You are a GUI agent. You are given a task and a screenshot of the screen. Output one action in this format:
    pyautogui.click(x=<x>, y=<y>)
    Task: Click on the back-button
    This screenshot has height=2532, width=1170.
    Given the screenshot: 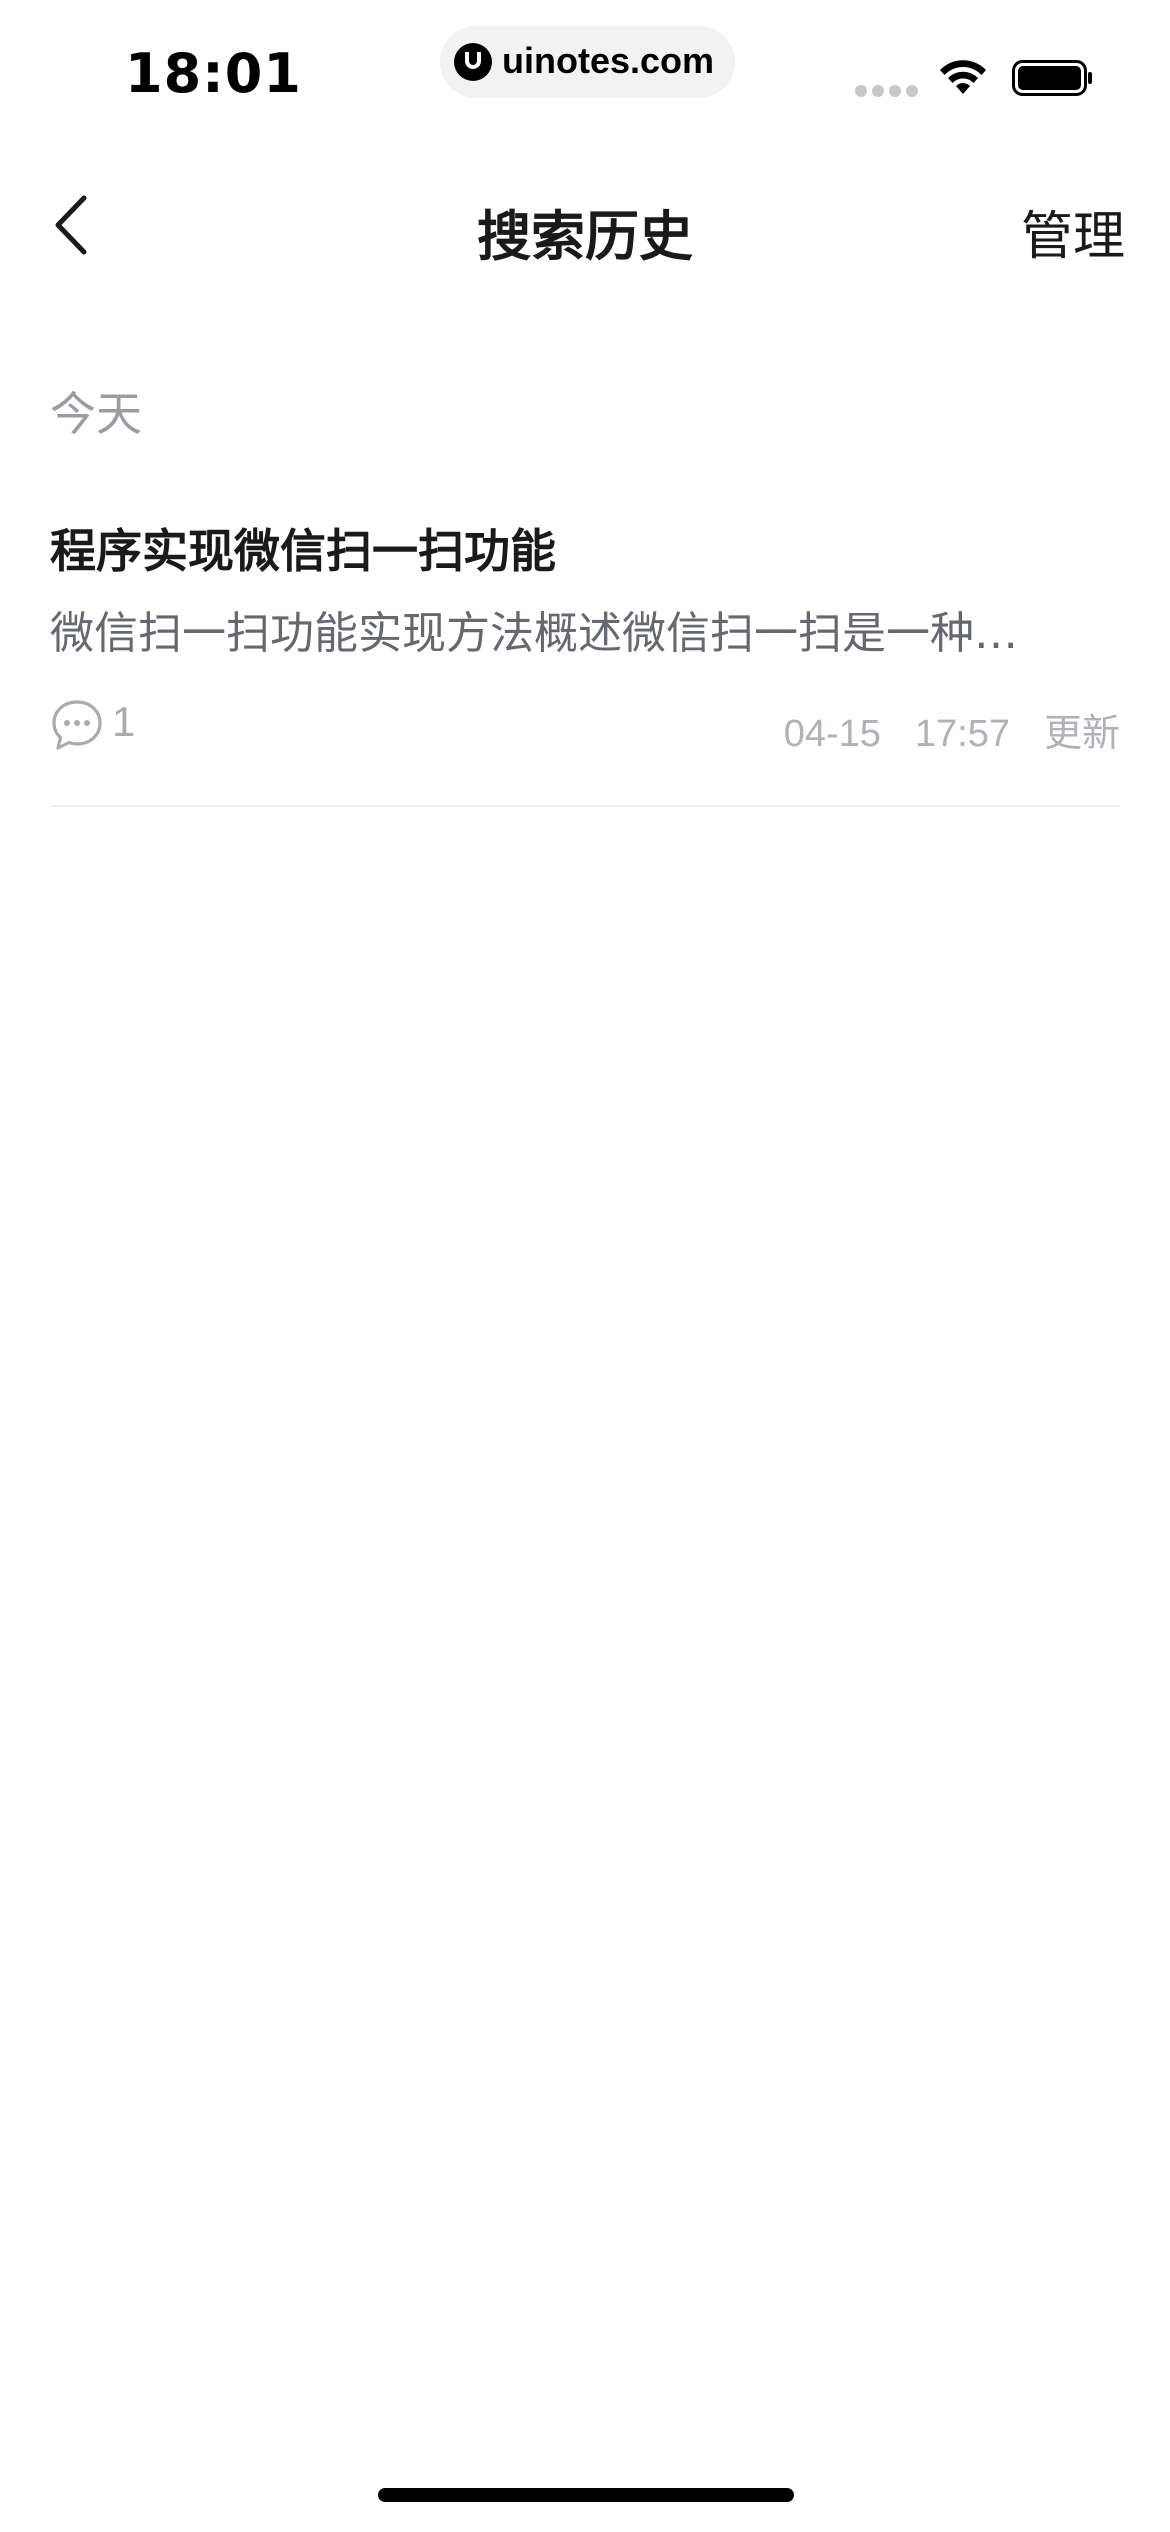 What is the action you would take?
    pyautogui.click(x=75, y=225)
    